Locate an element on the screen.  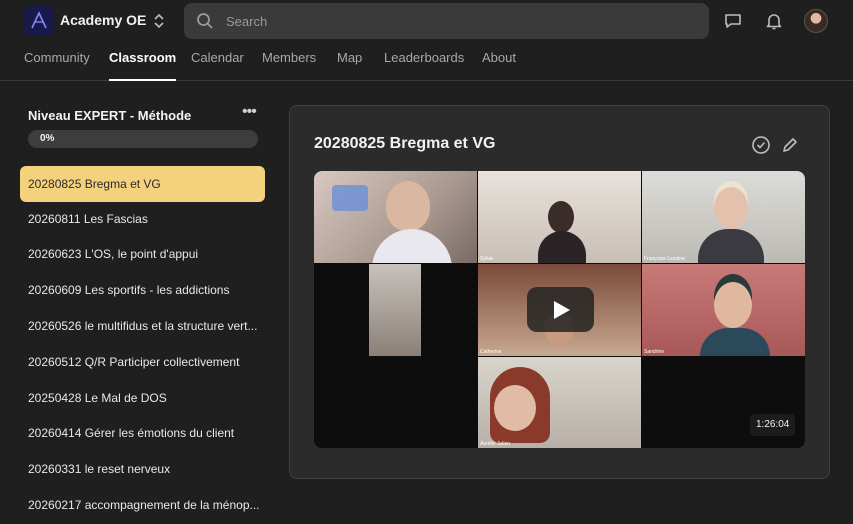
tab-community: Community is located at coordinates (57, 65).